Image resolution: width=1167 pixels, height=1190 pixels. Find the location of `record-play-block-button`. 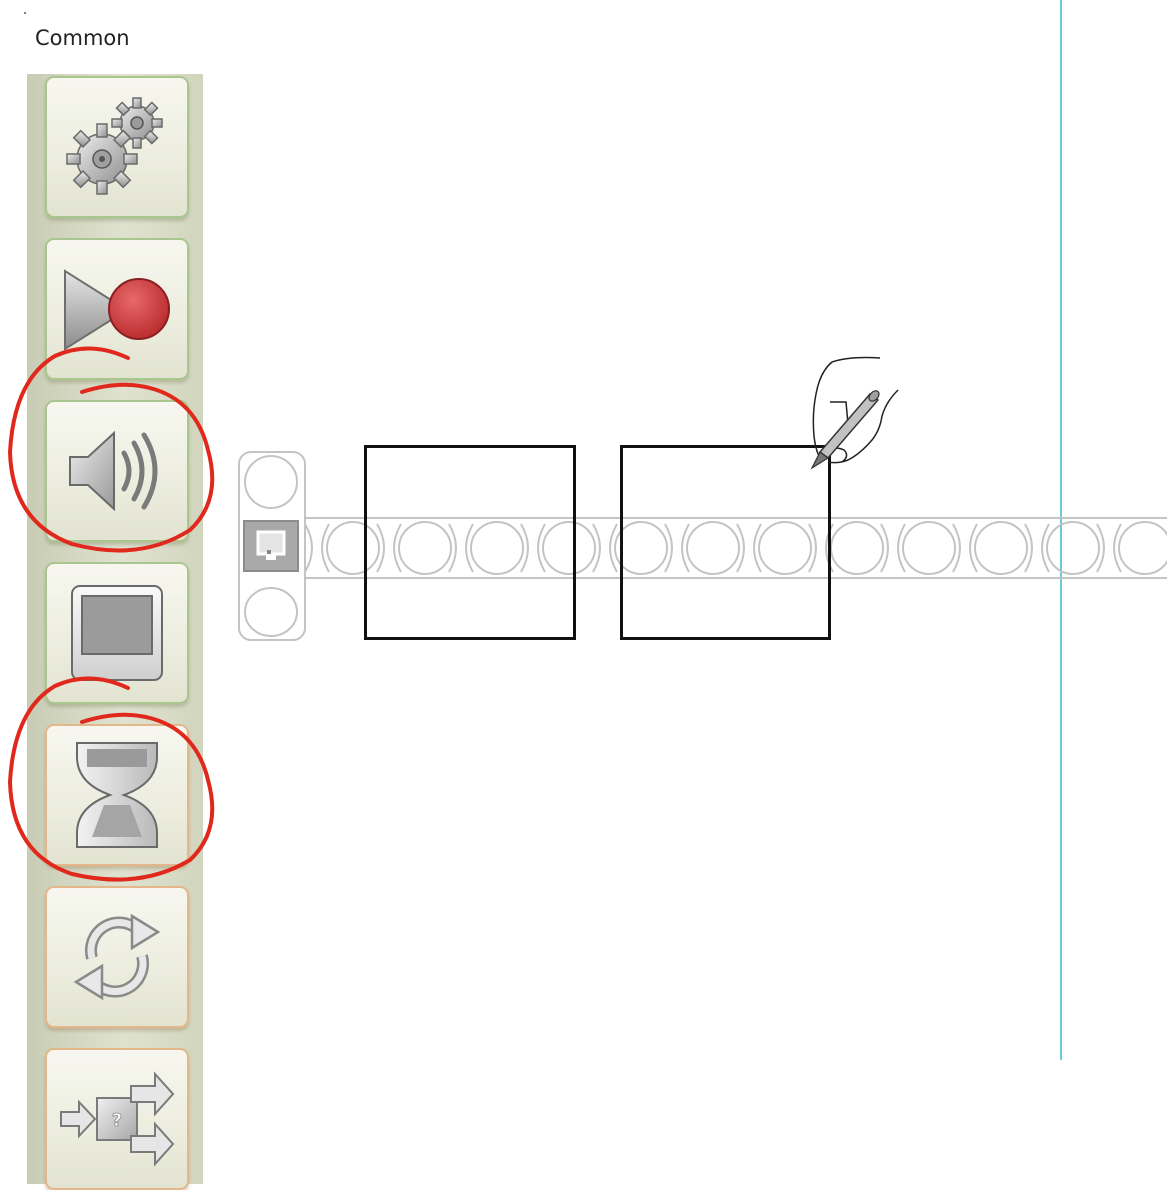

record-play-block-button is located at coordinates (117, 309).